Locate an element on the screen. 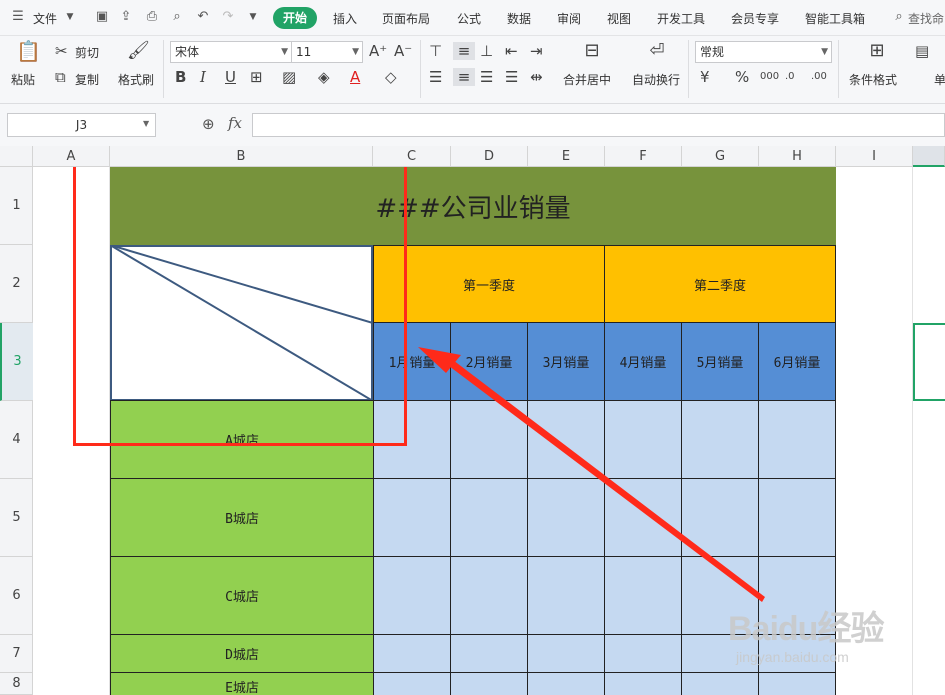 This screenshot has width=945, height=695. row-header-8: 8 is located at coordinates (16, 684).